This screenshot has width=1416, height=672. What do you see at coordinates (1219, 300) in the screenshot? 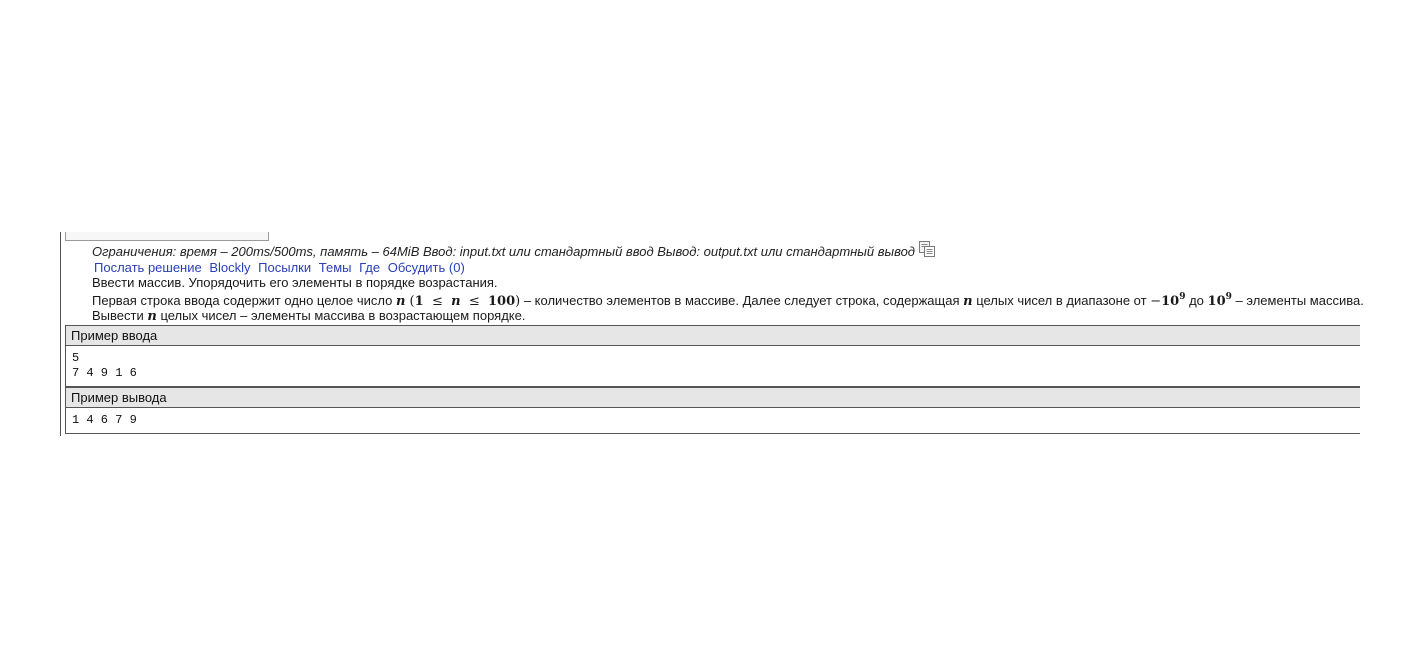
I see `math-upper-bound: 109` at bounding box center [1219, 300].